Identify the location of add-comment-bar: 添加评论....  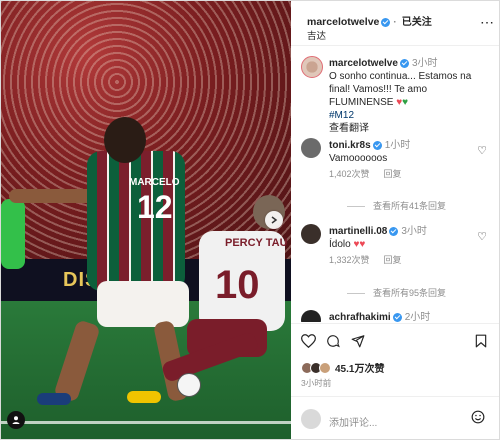
(395, 418).